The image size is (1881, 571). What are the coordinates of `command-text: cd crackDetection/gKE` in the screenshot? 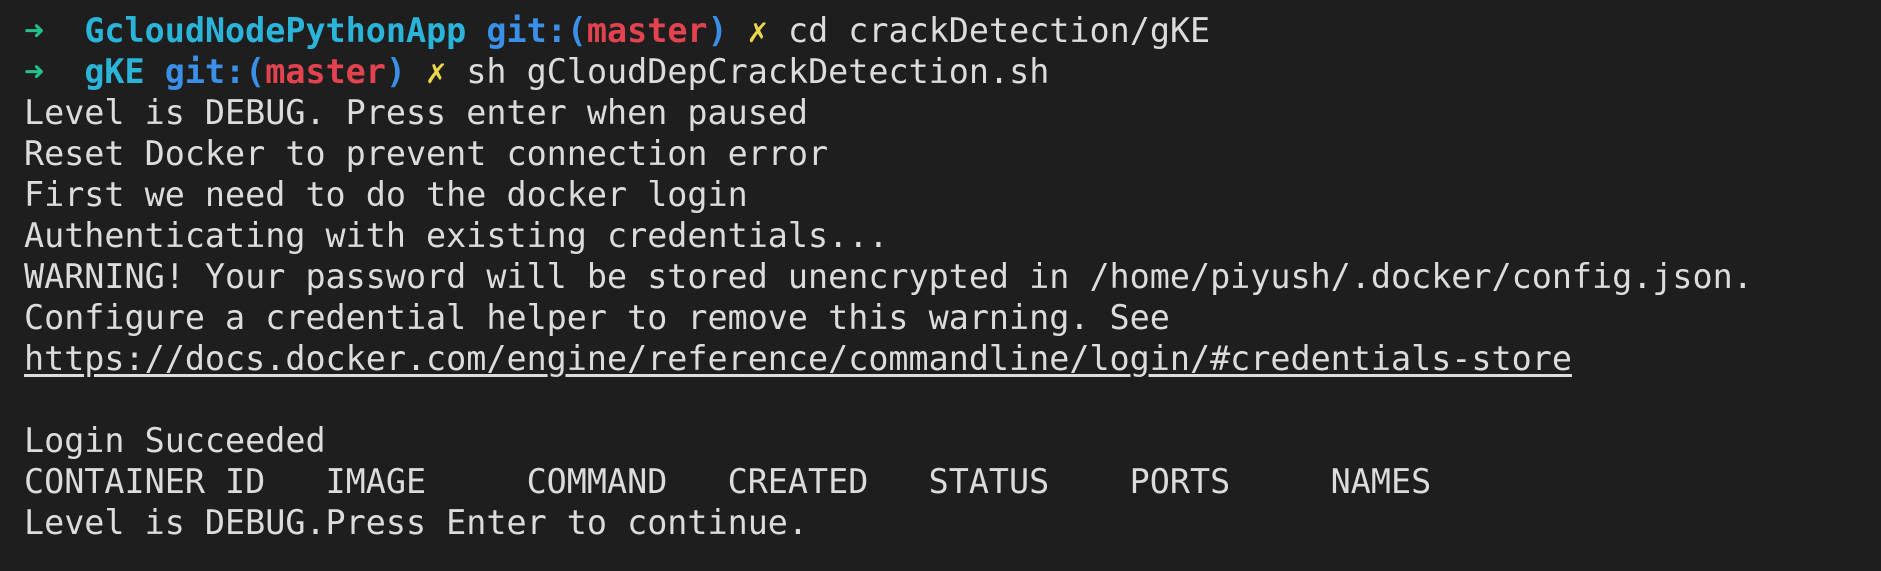 It's located at (999, 30).